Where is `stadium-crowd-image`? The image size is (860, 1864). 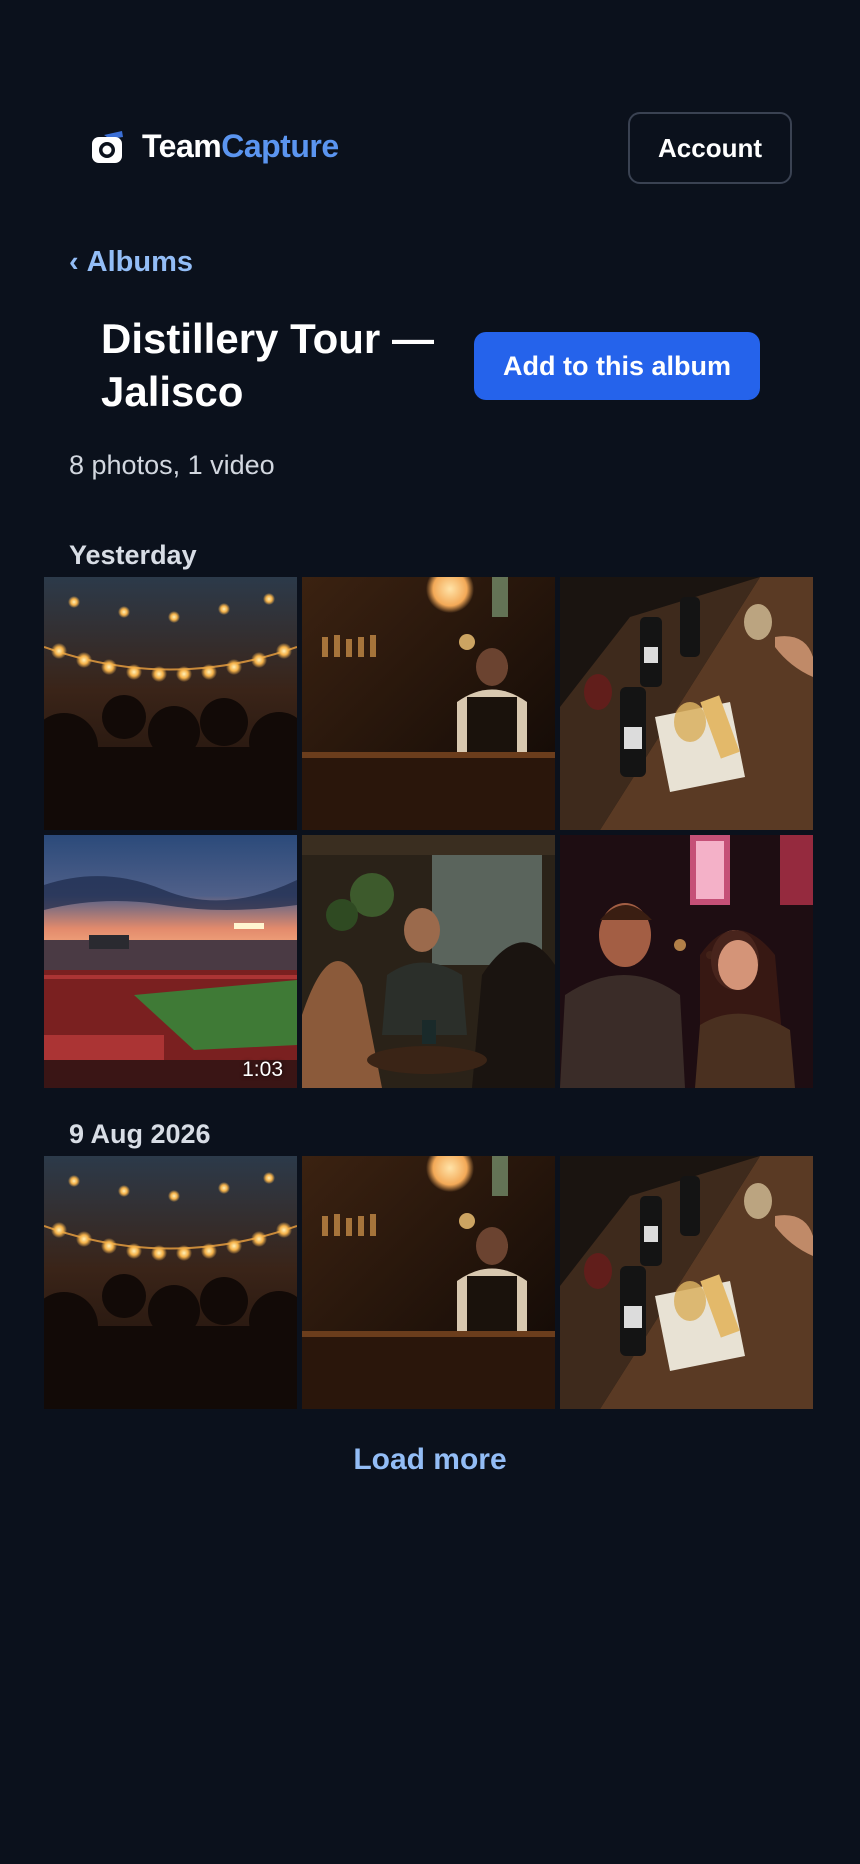 stadium-crowd-image is located at coordinates (170, 961).